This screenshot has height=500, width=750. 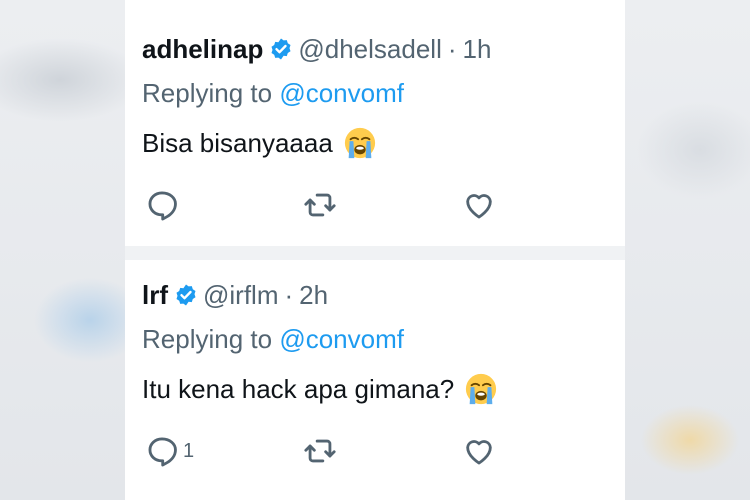 What do you see at coordinates (369, 49) in the screenshot?
I see `author-handle: @dhelsadell` at bounding box center [369, 49].